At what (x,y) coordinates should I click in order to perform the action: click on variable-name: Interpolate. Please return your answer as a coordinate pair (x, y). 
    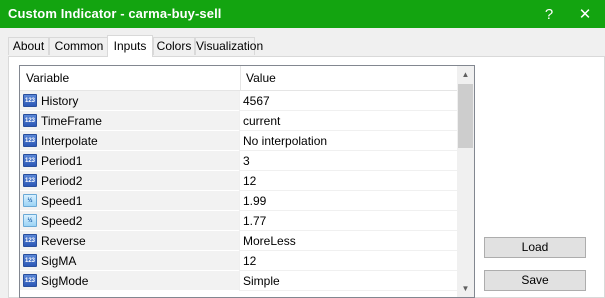
    Looking at the image, I should click on (69, 141).